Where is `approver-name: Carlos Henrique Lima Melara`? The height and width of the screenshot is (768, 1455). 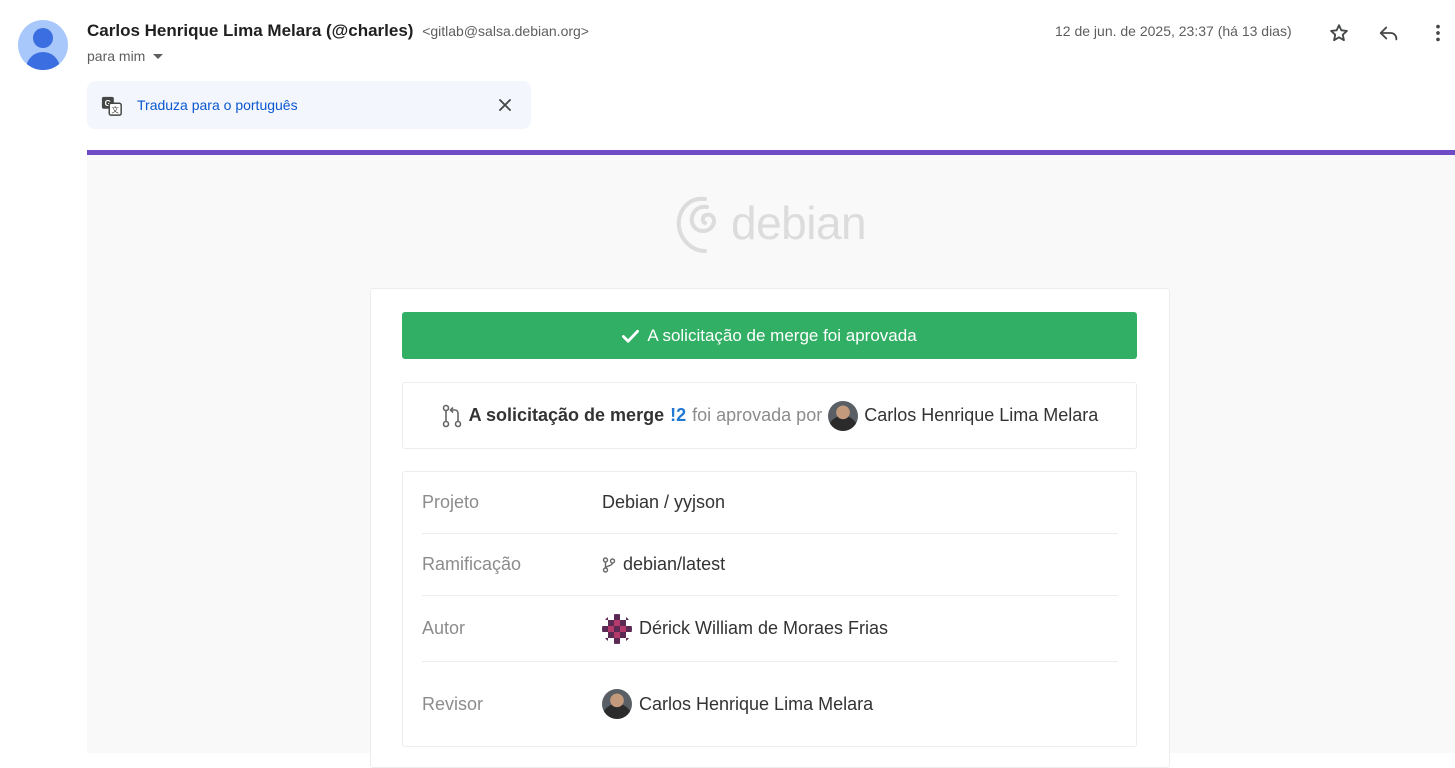
approver-name: Carlos Henrique Lima Melara is located at coordinates (981, 415).